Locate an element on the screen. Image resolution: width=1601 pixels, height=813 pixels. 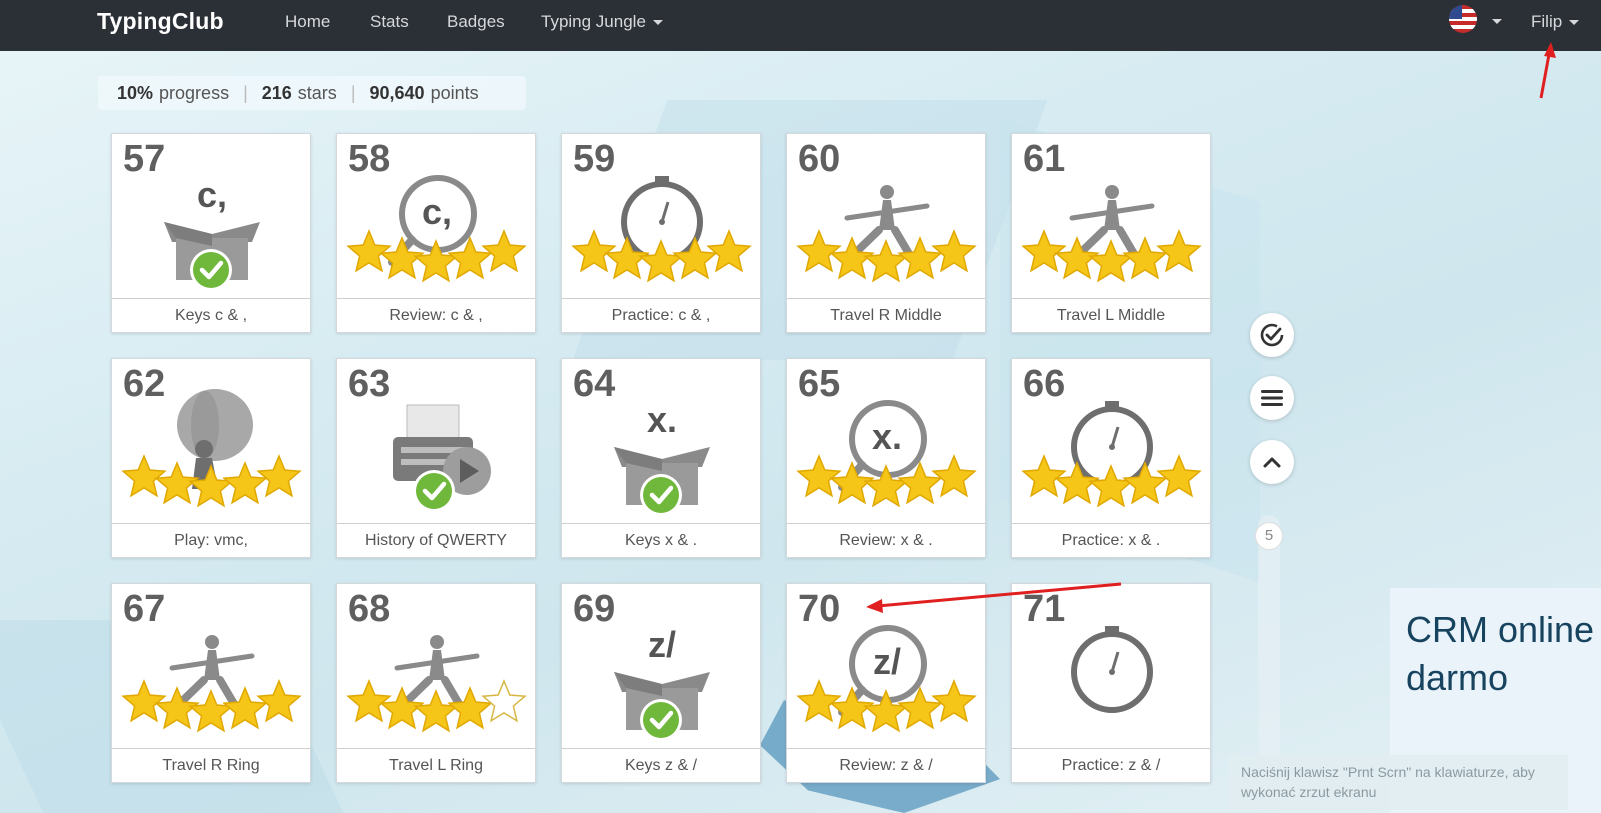
chevron-up-icon is located at coordinates (1272, 462).